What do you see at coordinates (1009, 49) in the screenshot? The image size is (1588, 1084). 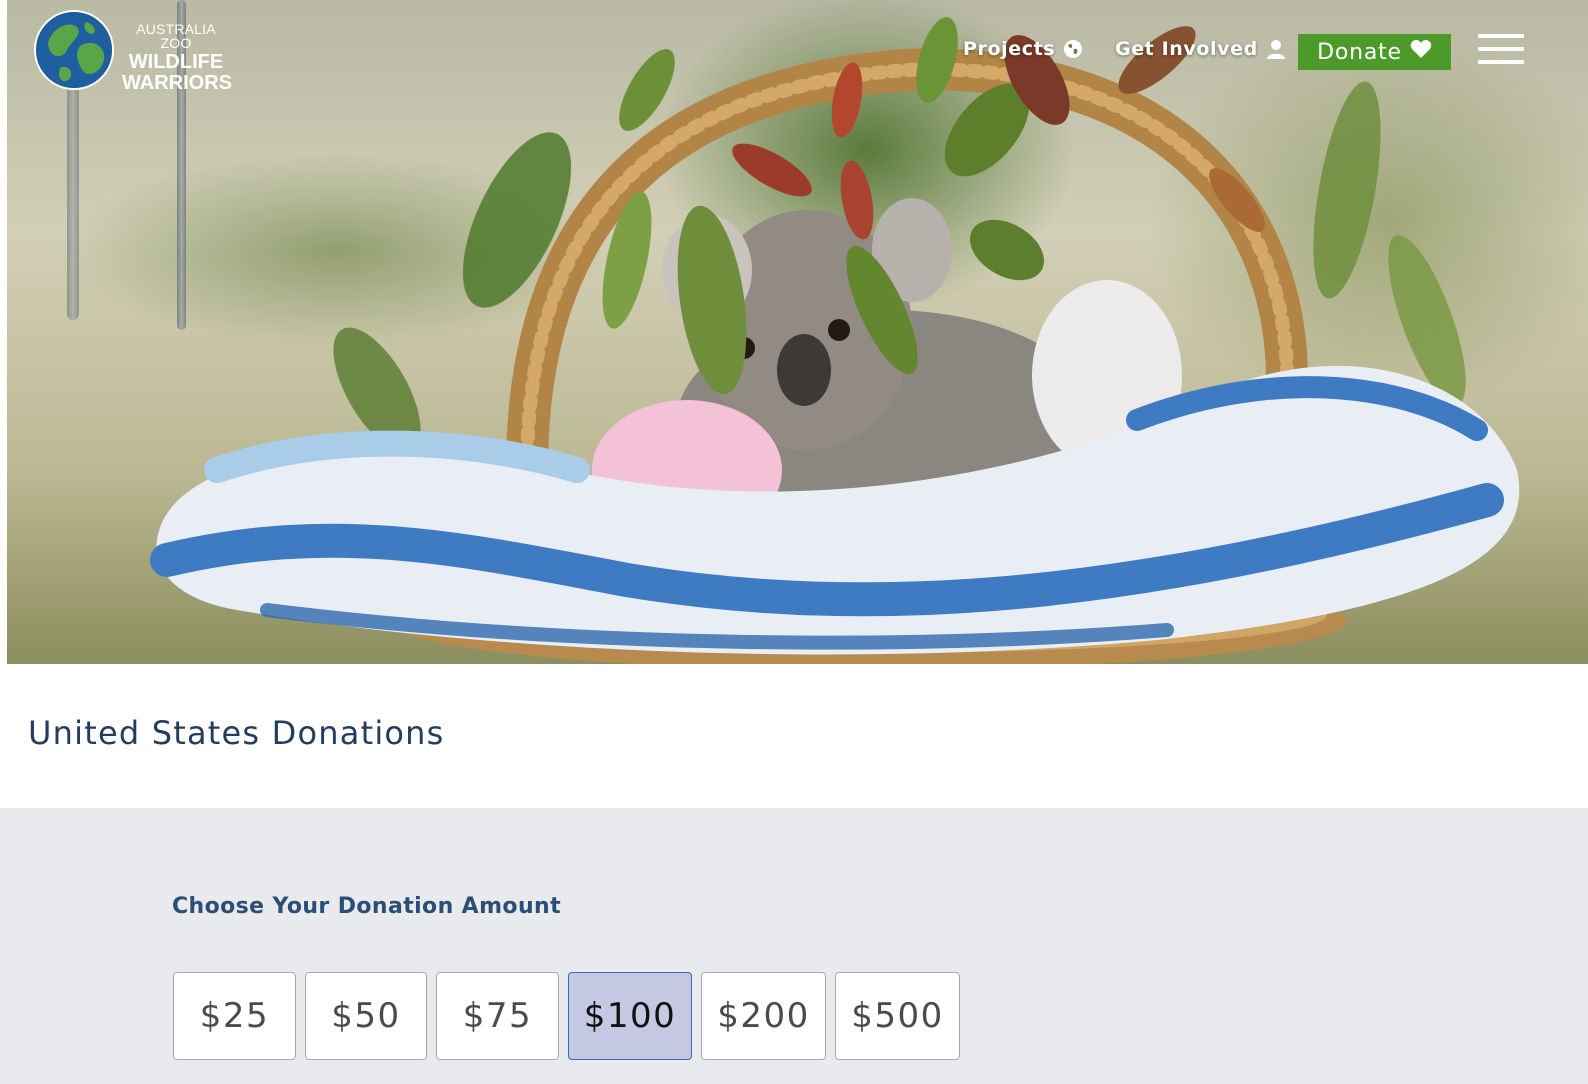 I see `nav-projects-label: Projects` at bounding box center [1009, 49].